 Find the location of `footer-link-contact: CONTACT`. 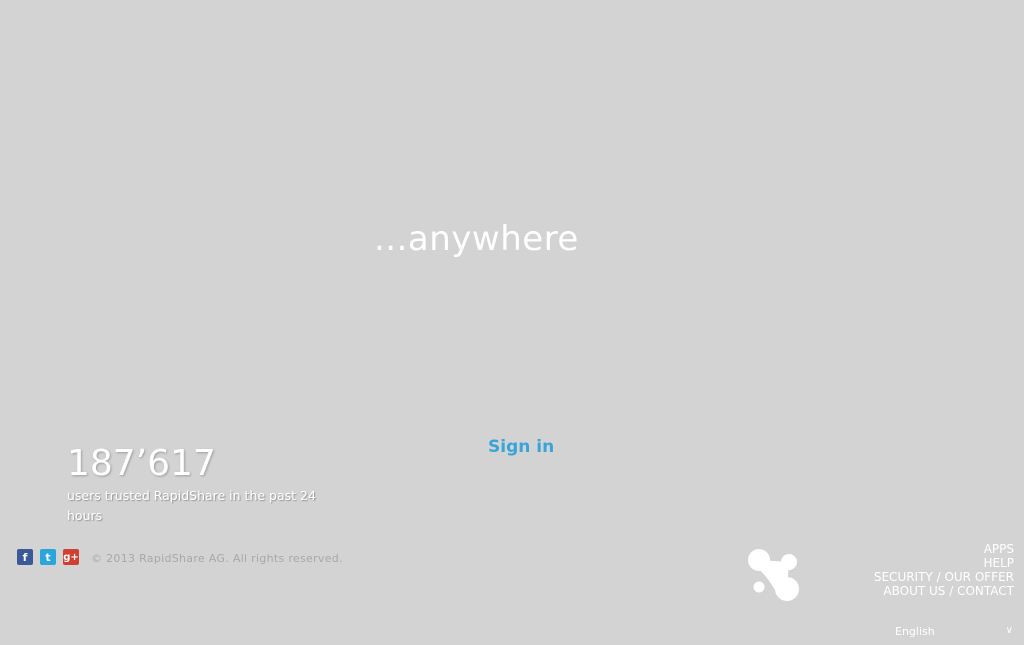

footer-link-contact: CONTACT is located at coordinates (985, 591).